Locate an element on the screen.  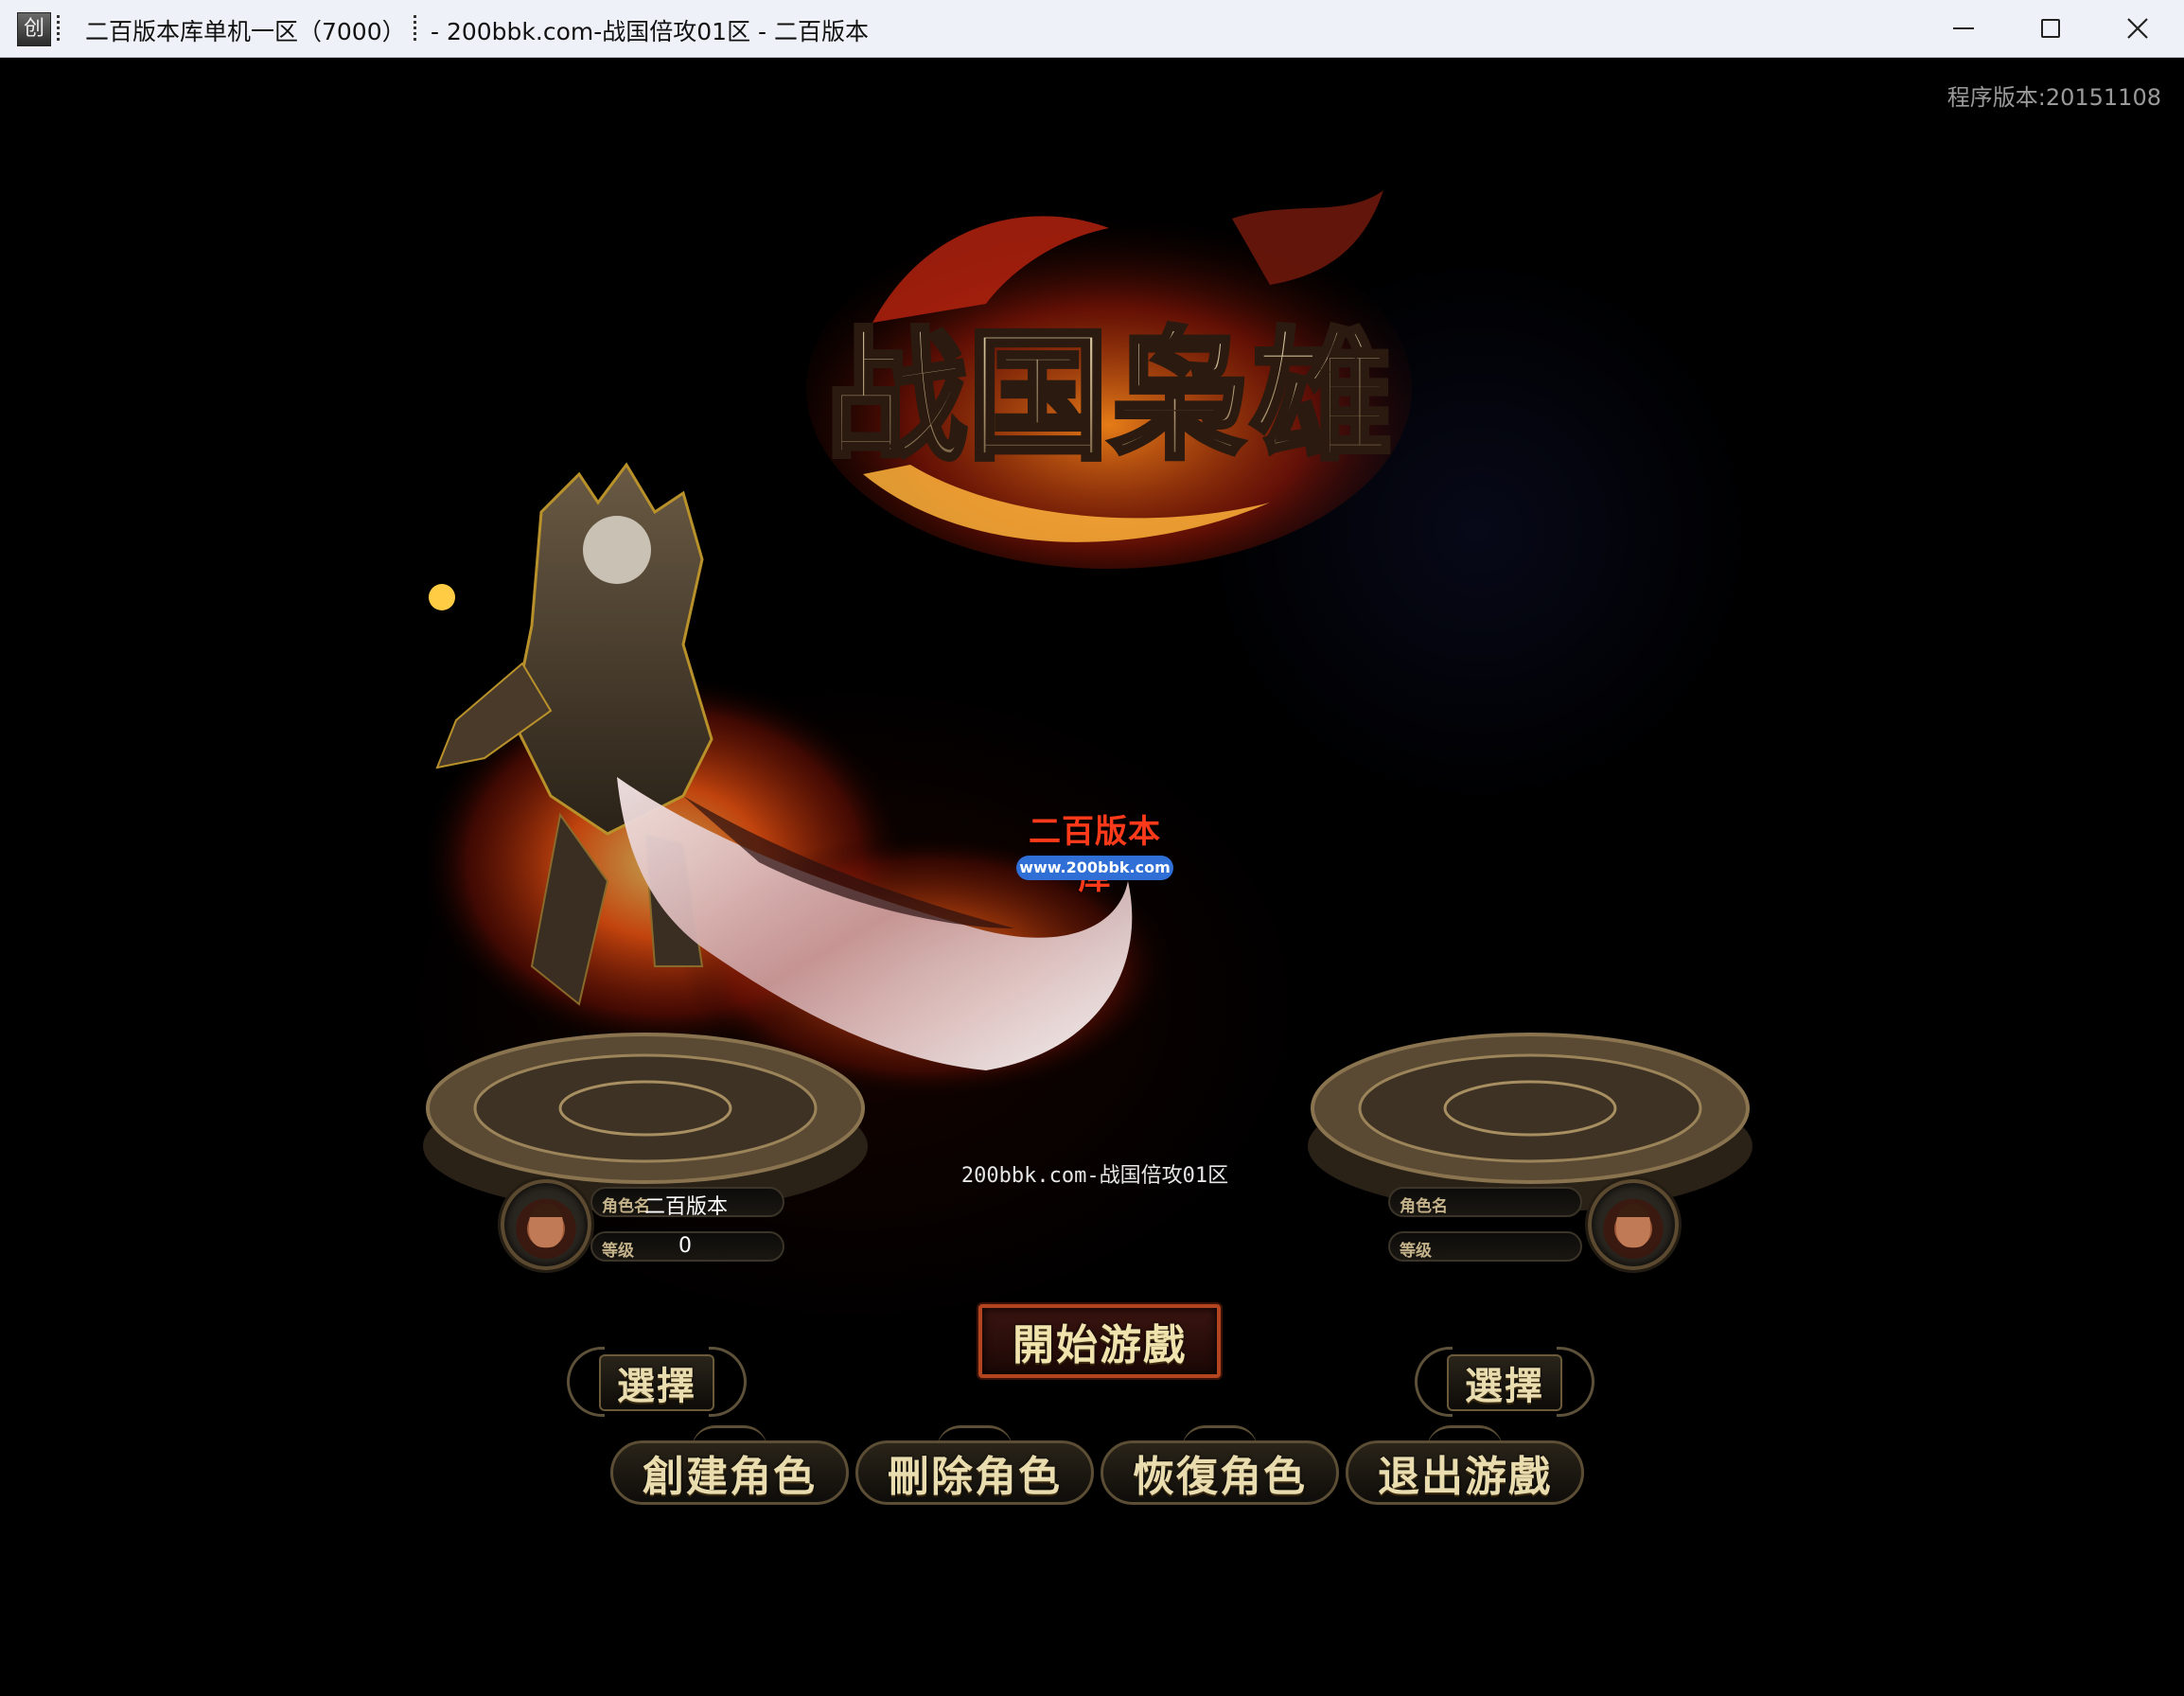
restore-character-button: 恢復角色 is located at coordinates (1220, 1466).